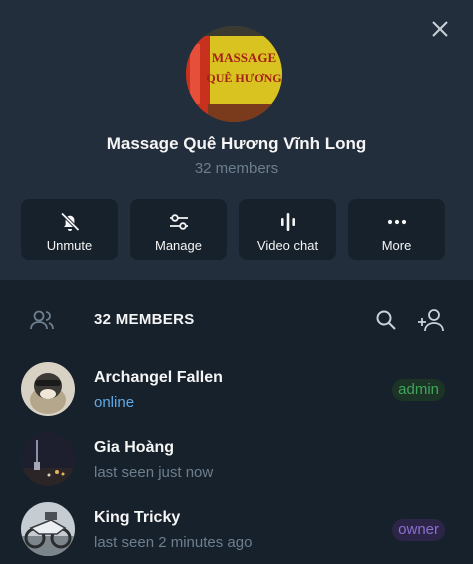 Image resolution: width=473 pixels, height=564 pixels. What do you see at coordinates (178, 222) in the screenshot?
I see `sliders-icon` at bounding box center [178, 222].